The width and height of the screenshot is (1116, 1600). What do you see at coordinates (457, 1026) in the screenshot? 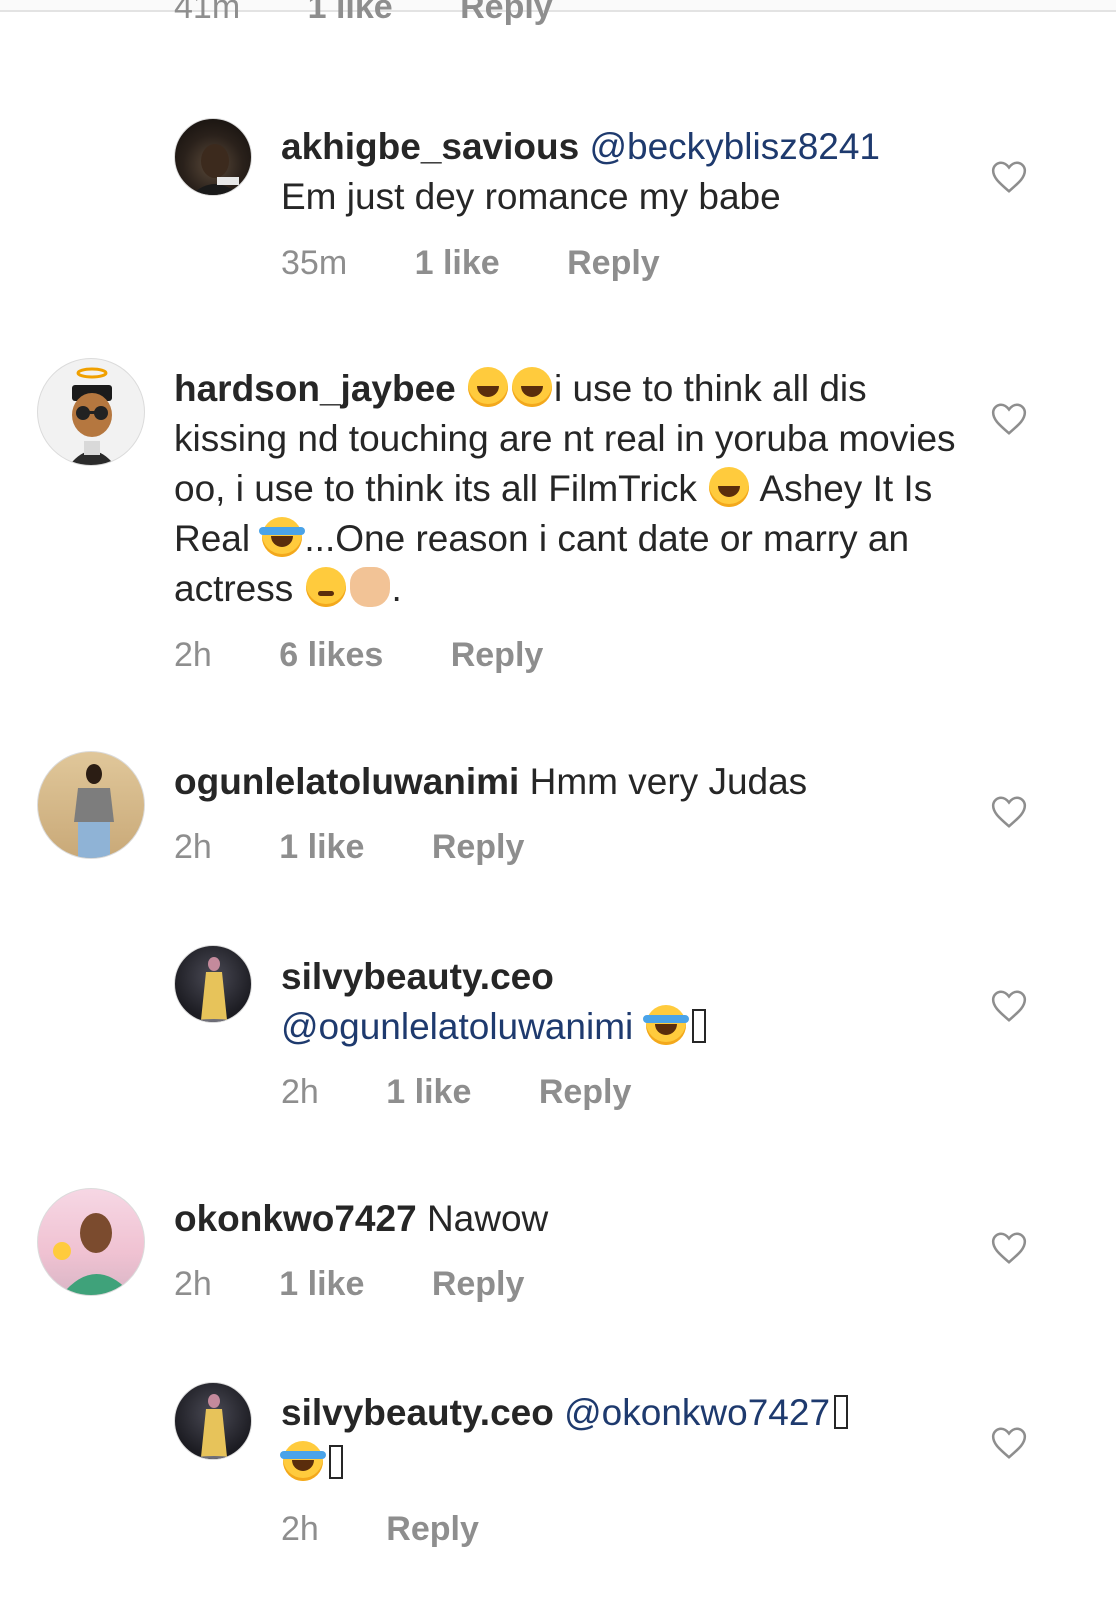
I see `mention-link: @ogunlelatoluwanimi` at bounding box center [457, 1026].